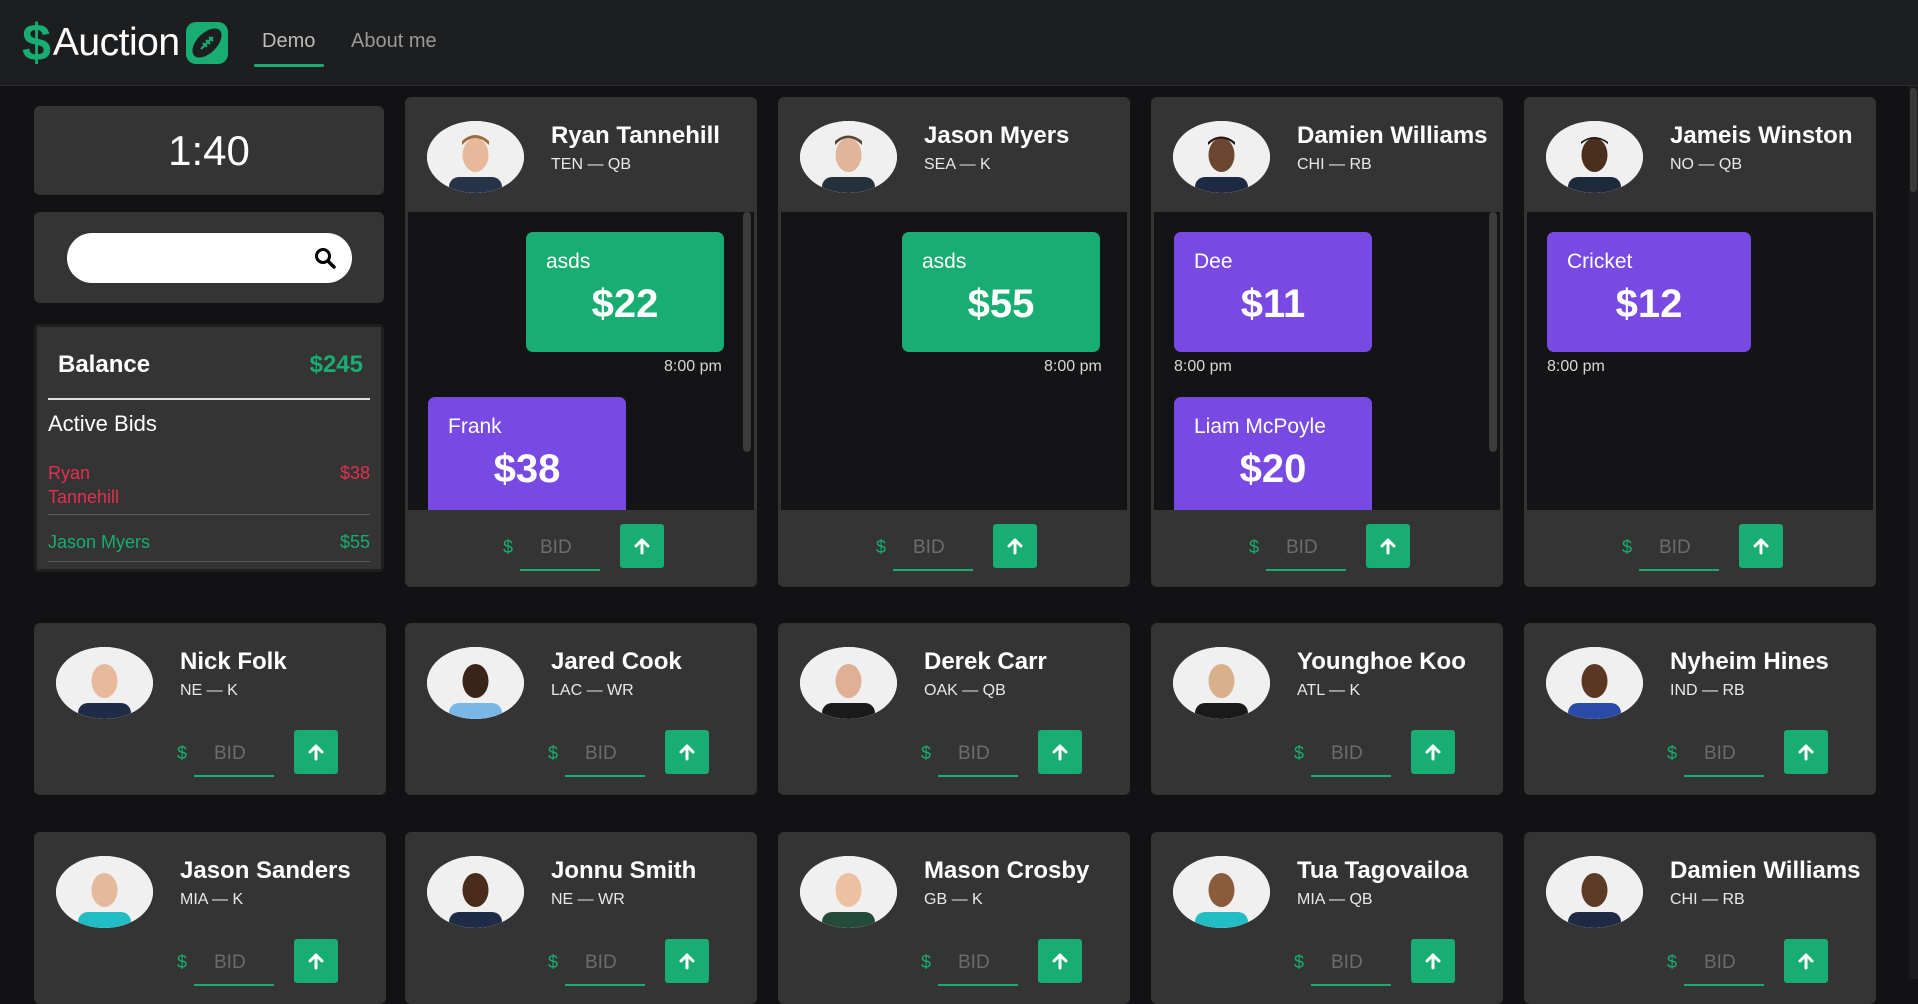 The width and height of the screenshot is (1918, 1004). Describe the element at coordinates (1273, 304) in the screenshot. I see `bid-amount: $11` at that location.